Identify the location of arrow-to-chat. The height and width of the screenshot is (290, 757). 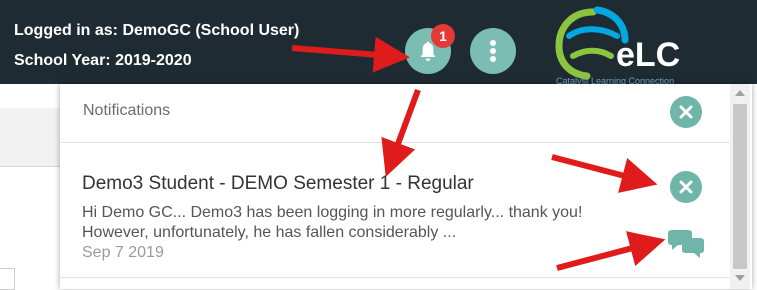
(611, 251).